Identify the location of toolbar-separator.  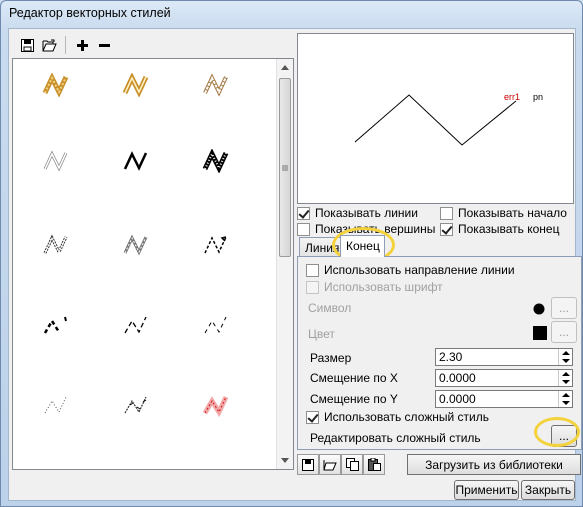
(65, 45).